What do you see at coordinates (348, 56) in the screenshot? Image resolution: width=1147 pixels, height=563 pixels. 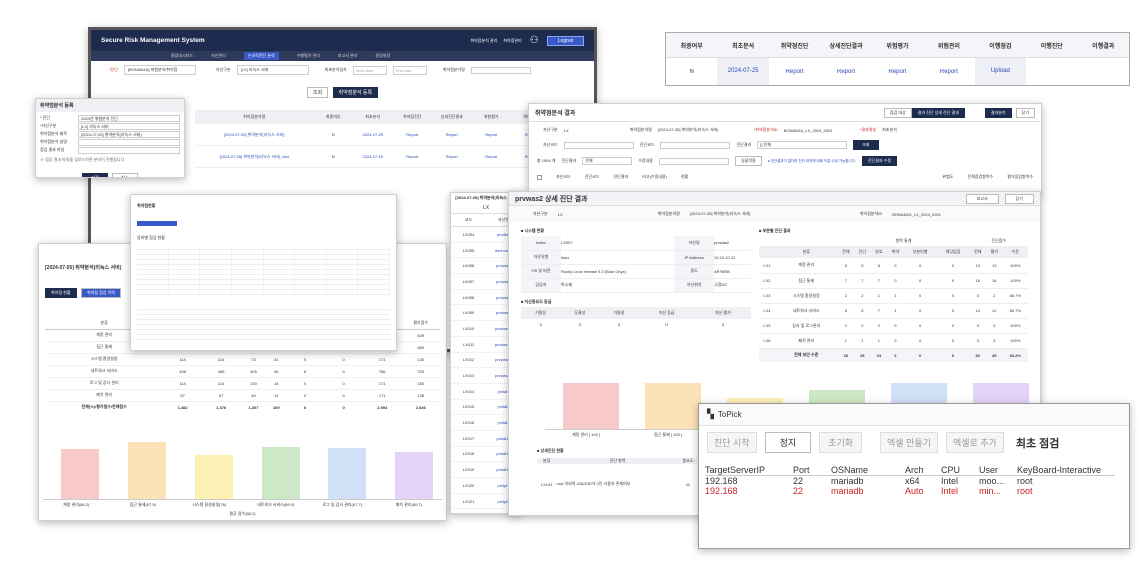 I see `nav-item: 보고서 관리` at bounding box center [348, 56].